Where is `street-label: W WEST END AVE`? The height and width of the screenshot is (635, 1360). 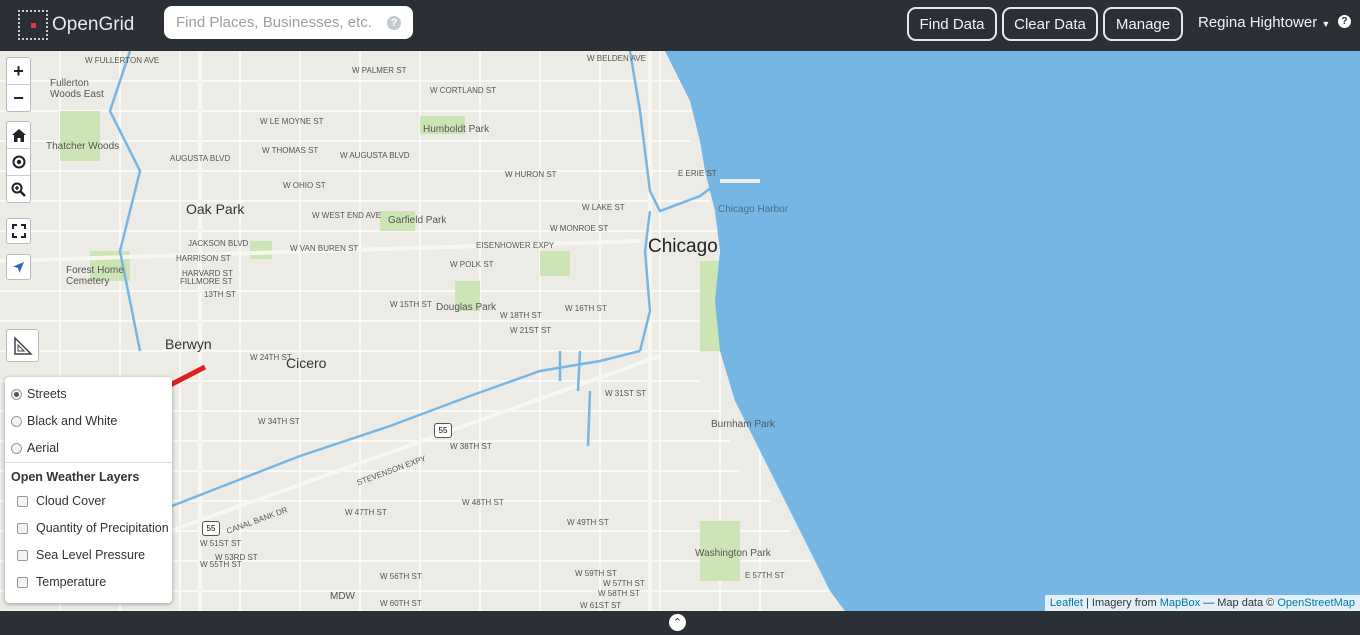
street-label: W WEST END AVE is located at coordinates (347, 215).